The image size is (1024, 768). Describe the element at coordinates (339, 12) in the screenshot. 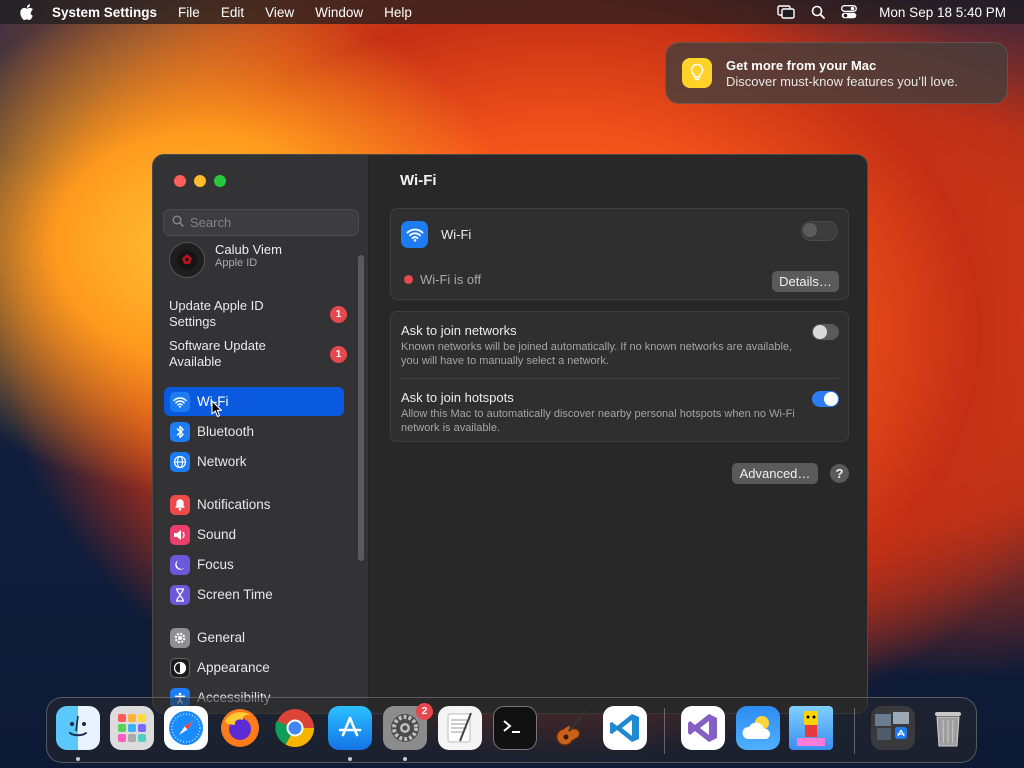

I see `menu-window: Window` at that location.